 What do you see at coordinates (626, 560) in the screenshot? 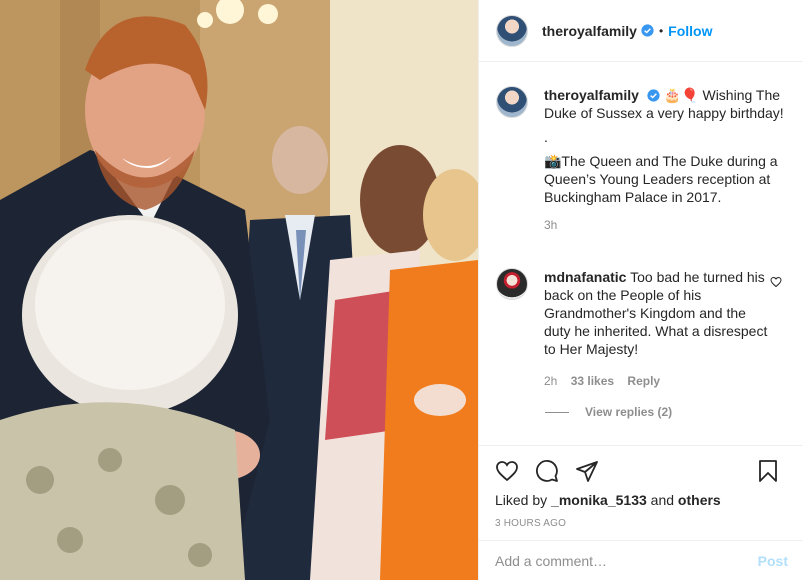
I see `add-comment-input` at bounding box center [626, 560].